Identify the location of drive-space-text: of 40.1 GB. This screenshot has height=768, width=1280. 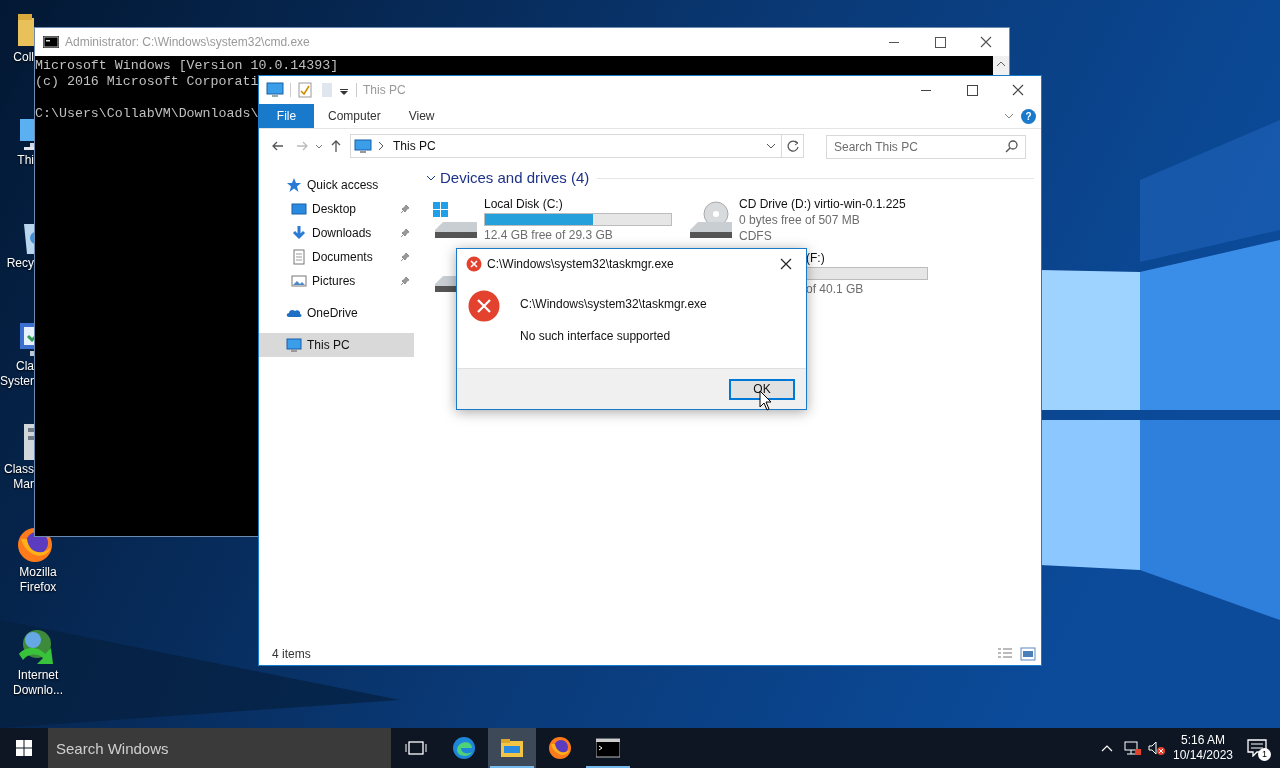
(835, 289).